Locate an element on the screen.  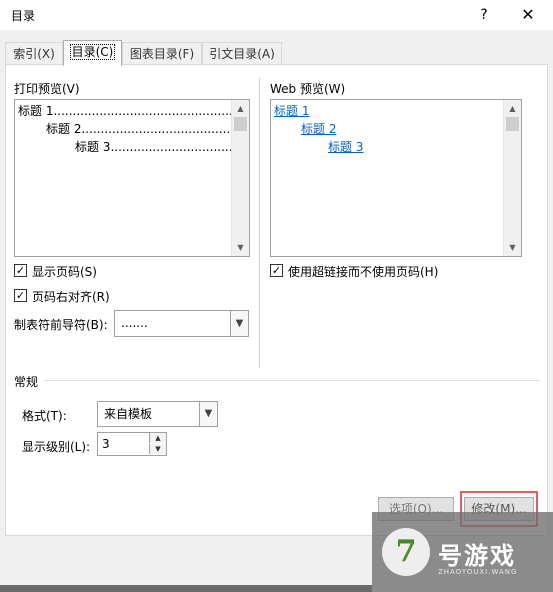
web-preview-label: Web 预览(W) is located at coordinates (308, 89).